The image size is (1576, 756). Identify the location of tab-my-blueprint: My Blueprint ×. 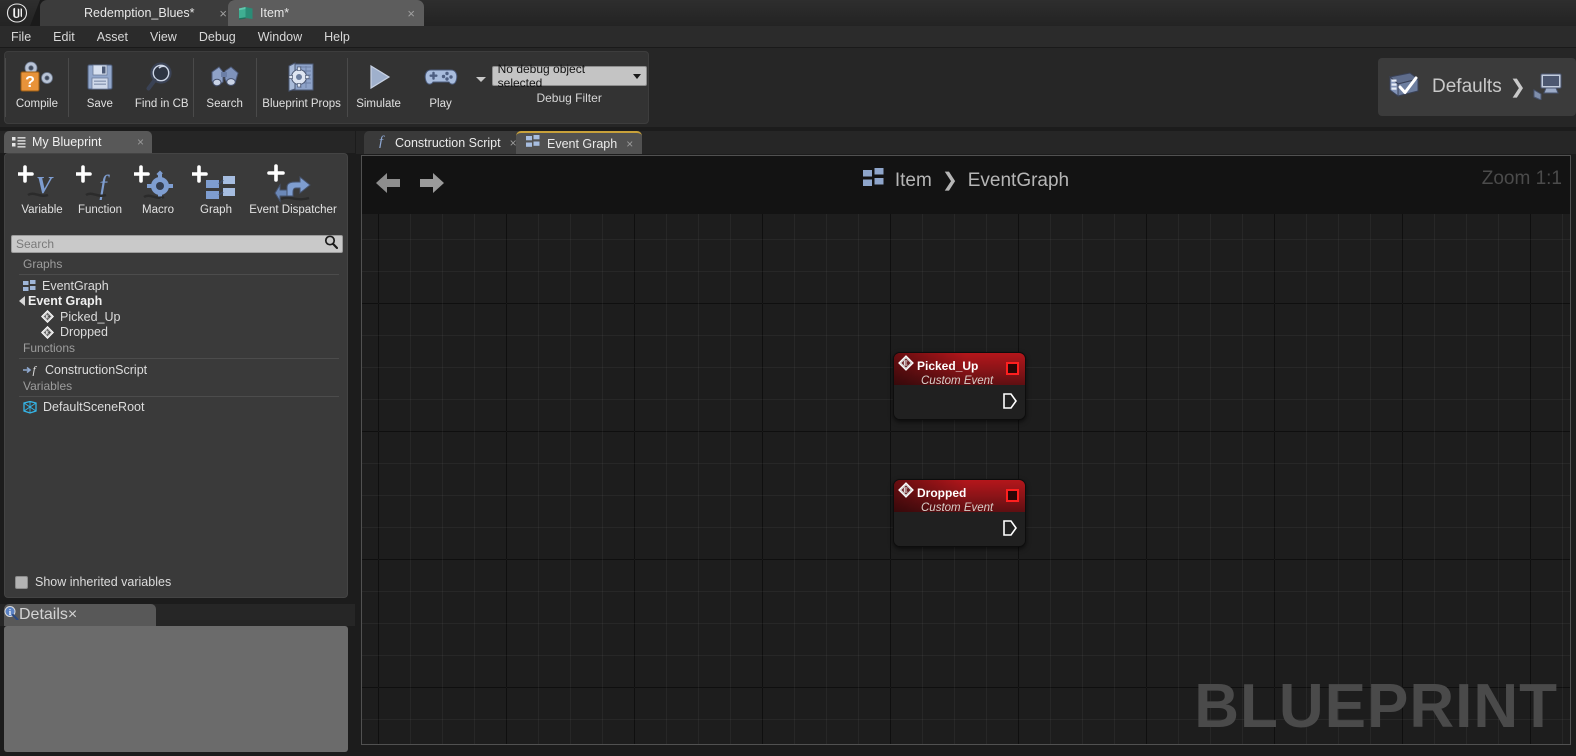
(78, 142).